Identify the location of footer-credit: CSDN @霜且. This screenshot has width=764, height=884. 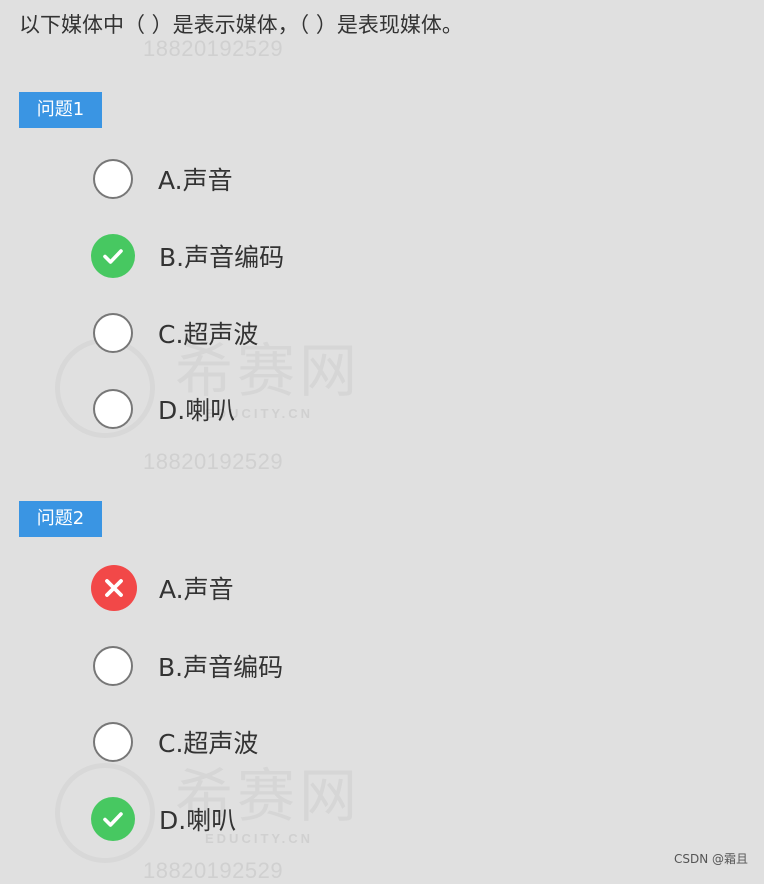
(710, 859).